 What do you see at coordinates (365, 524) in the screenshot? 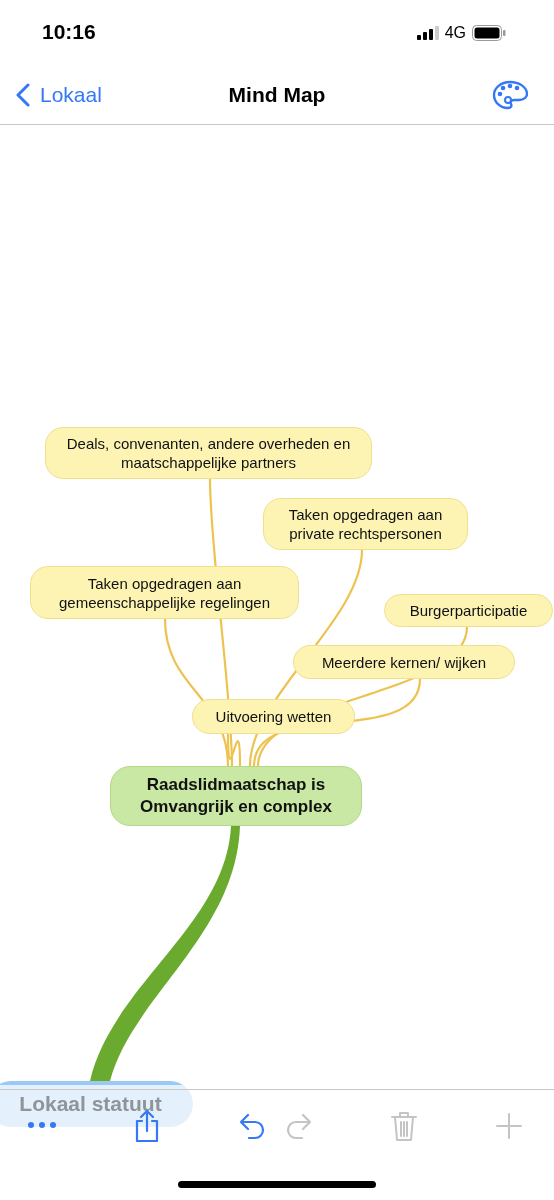
I see `subtopic-node: Taken opgedragen aan private rechtspersonen` at bounding box center [365, 524].